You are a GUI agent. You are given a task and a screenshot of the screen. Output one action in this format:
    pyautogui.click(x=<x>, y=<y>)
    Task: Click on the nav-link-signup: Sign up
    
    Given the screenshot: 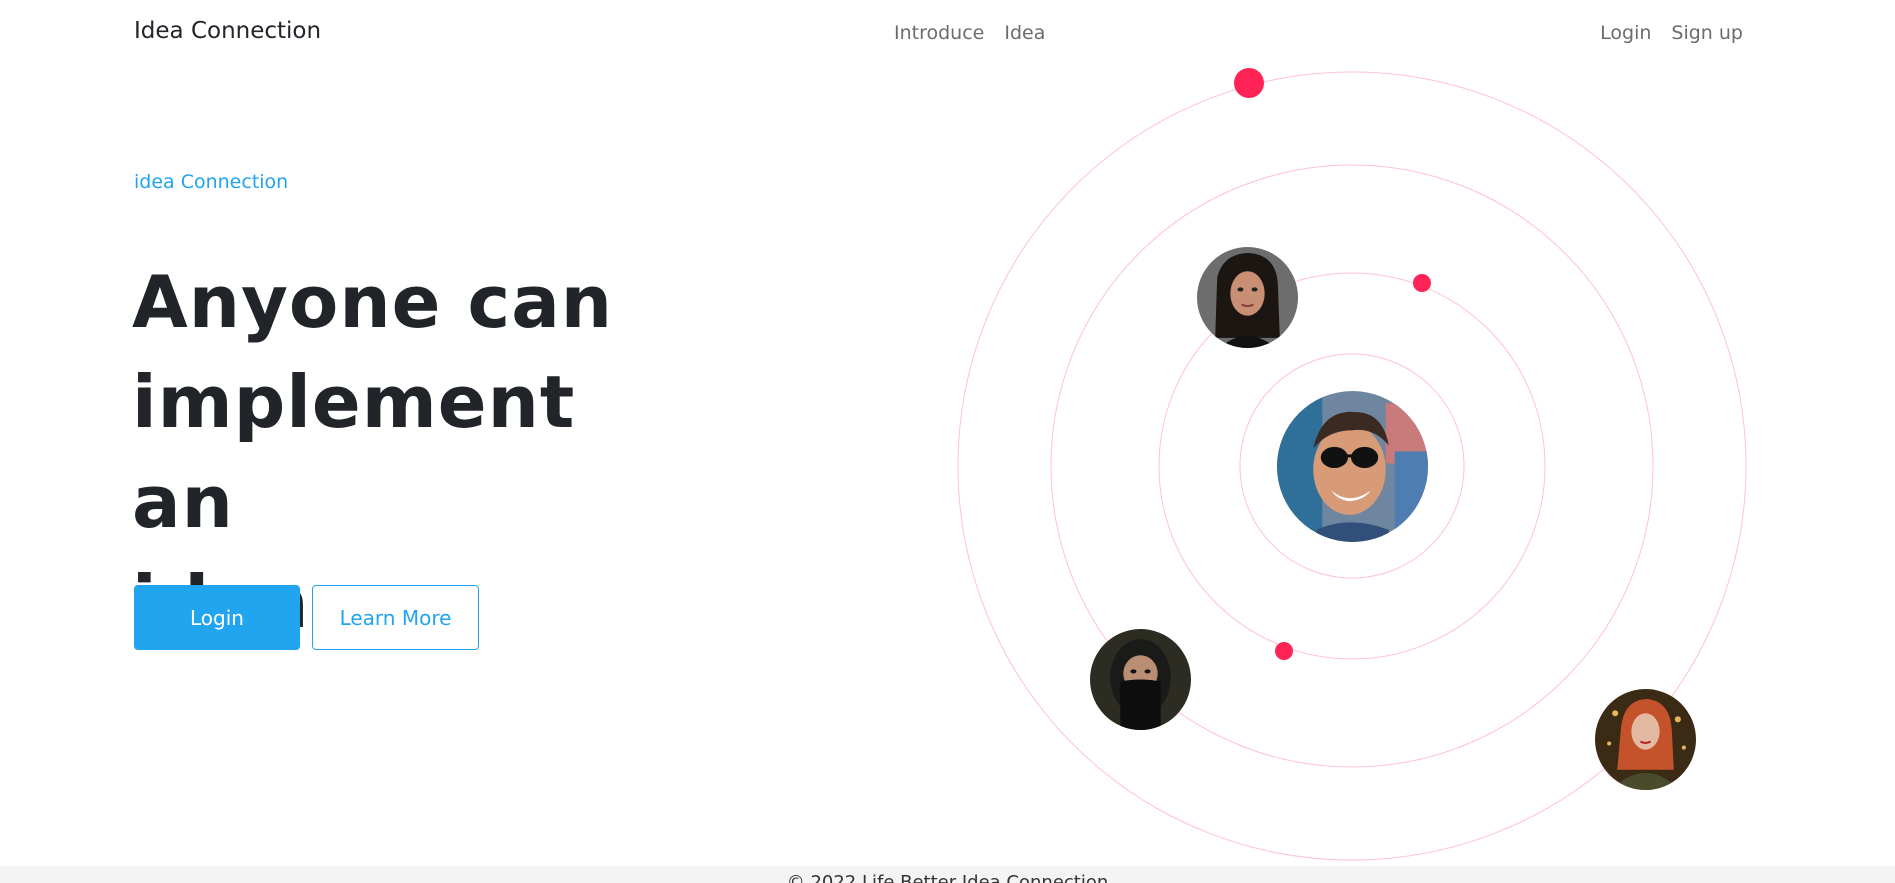 What is the action you would take?
    pyautogui.click(x=1707, y=33)
    